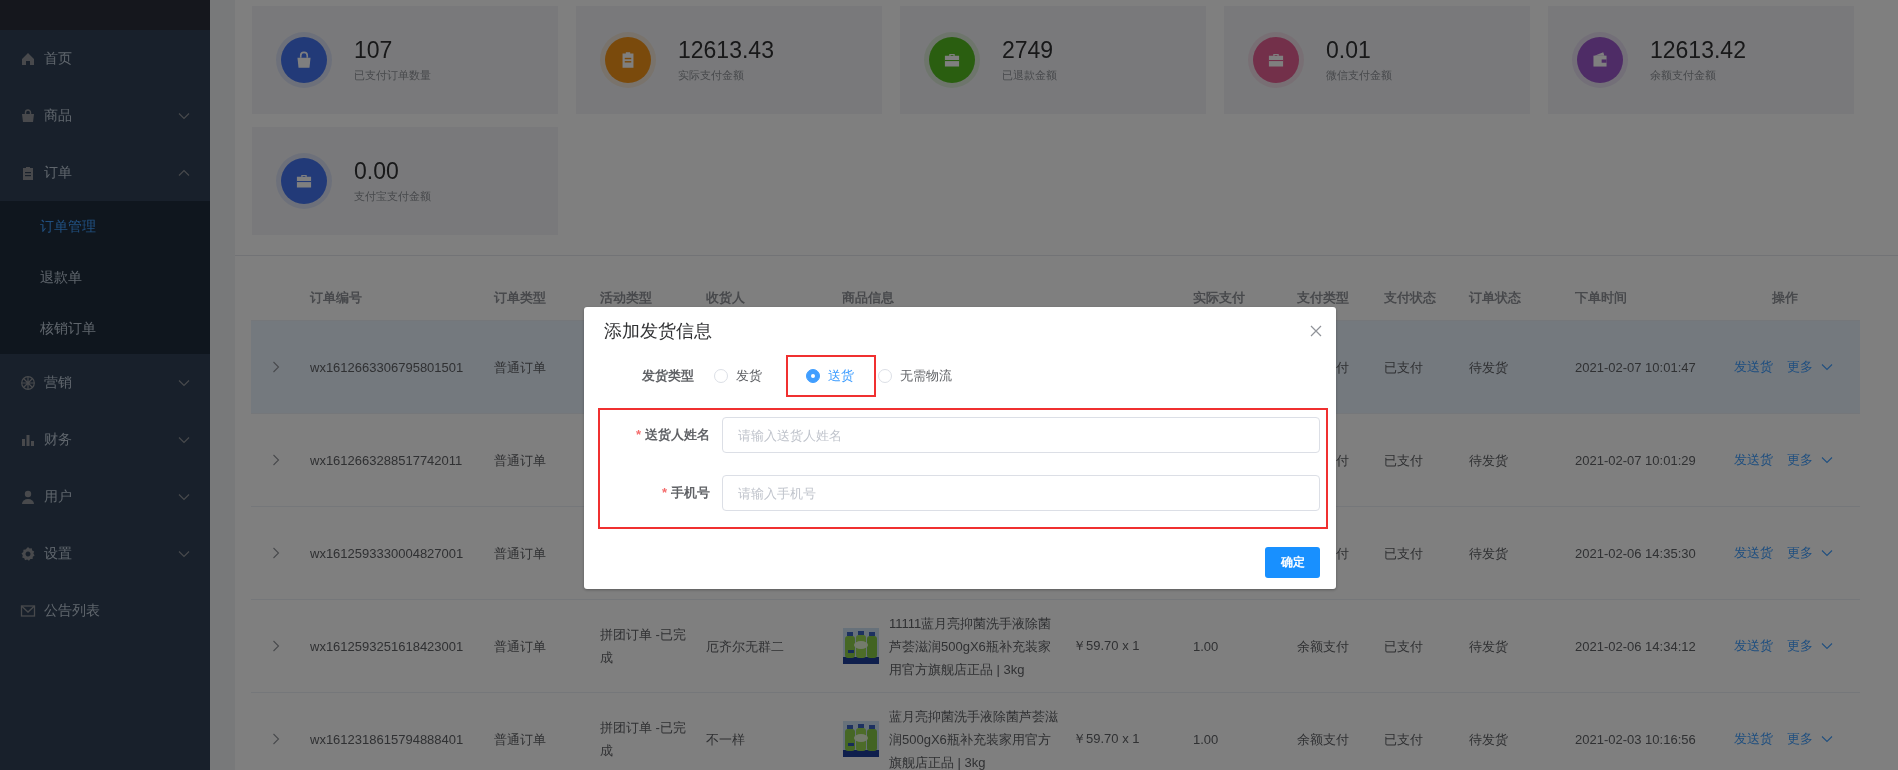  What do you see at coordinates (387, 367) in the screenshot?
I see `table-cell-text: wx1612663306795801501` at bounding box center [387, 367].